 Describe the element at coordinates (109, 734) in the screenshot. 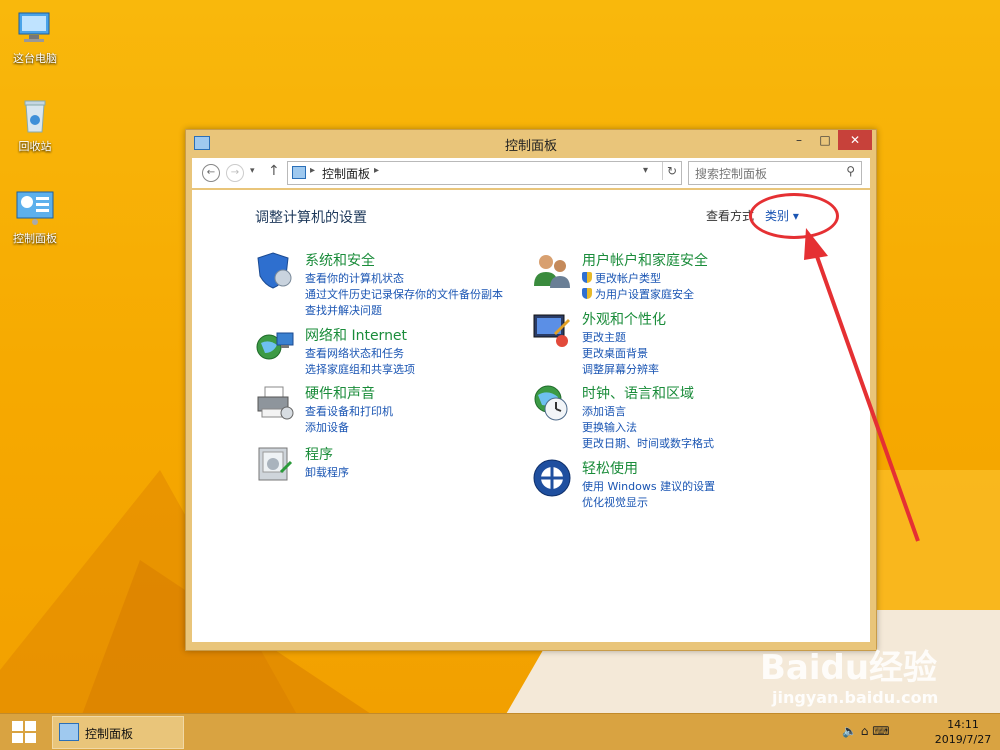

I see `taskbar-item-label: 控制面板` at that location.